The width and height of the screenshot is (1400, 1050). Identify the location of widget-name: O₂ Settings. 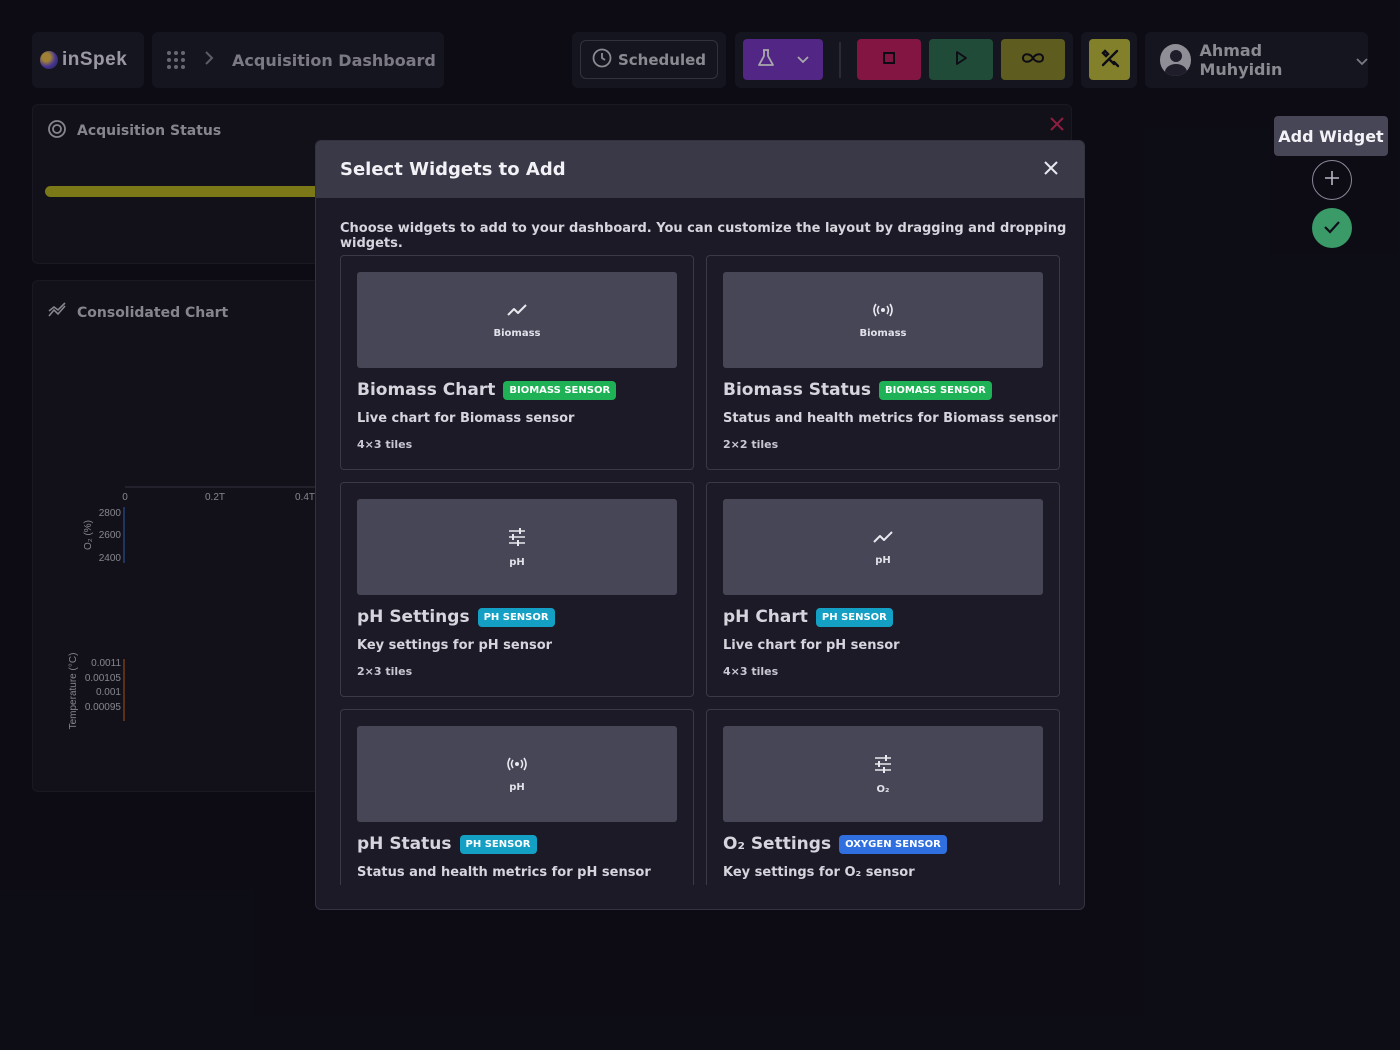
(777, 844).